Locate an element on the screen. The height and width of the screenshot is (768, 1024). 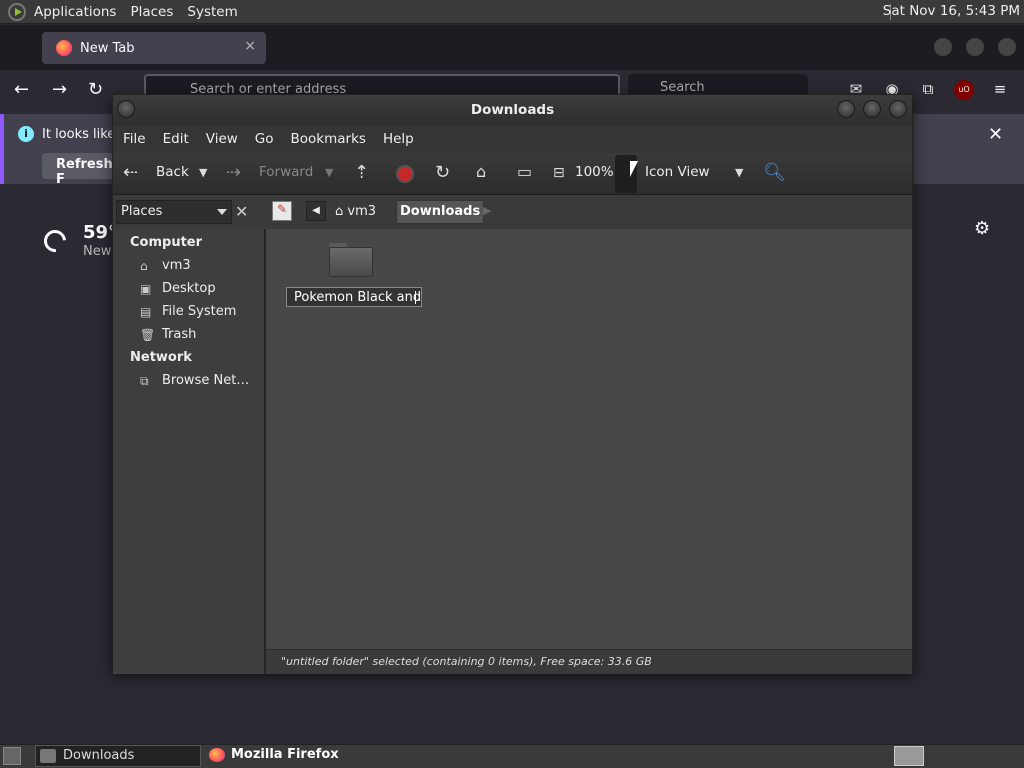
menu-go: Go is located at coordinates (264, 139).